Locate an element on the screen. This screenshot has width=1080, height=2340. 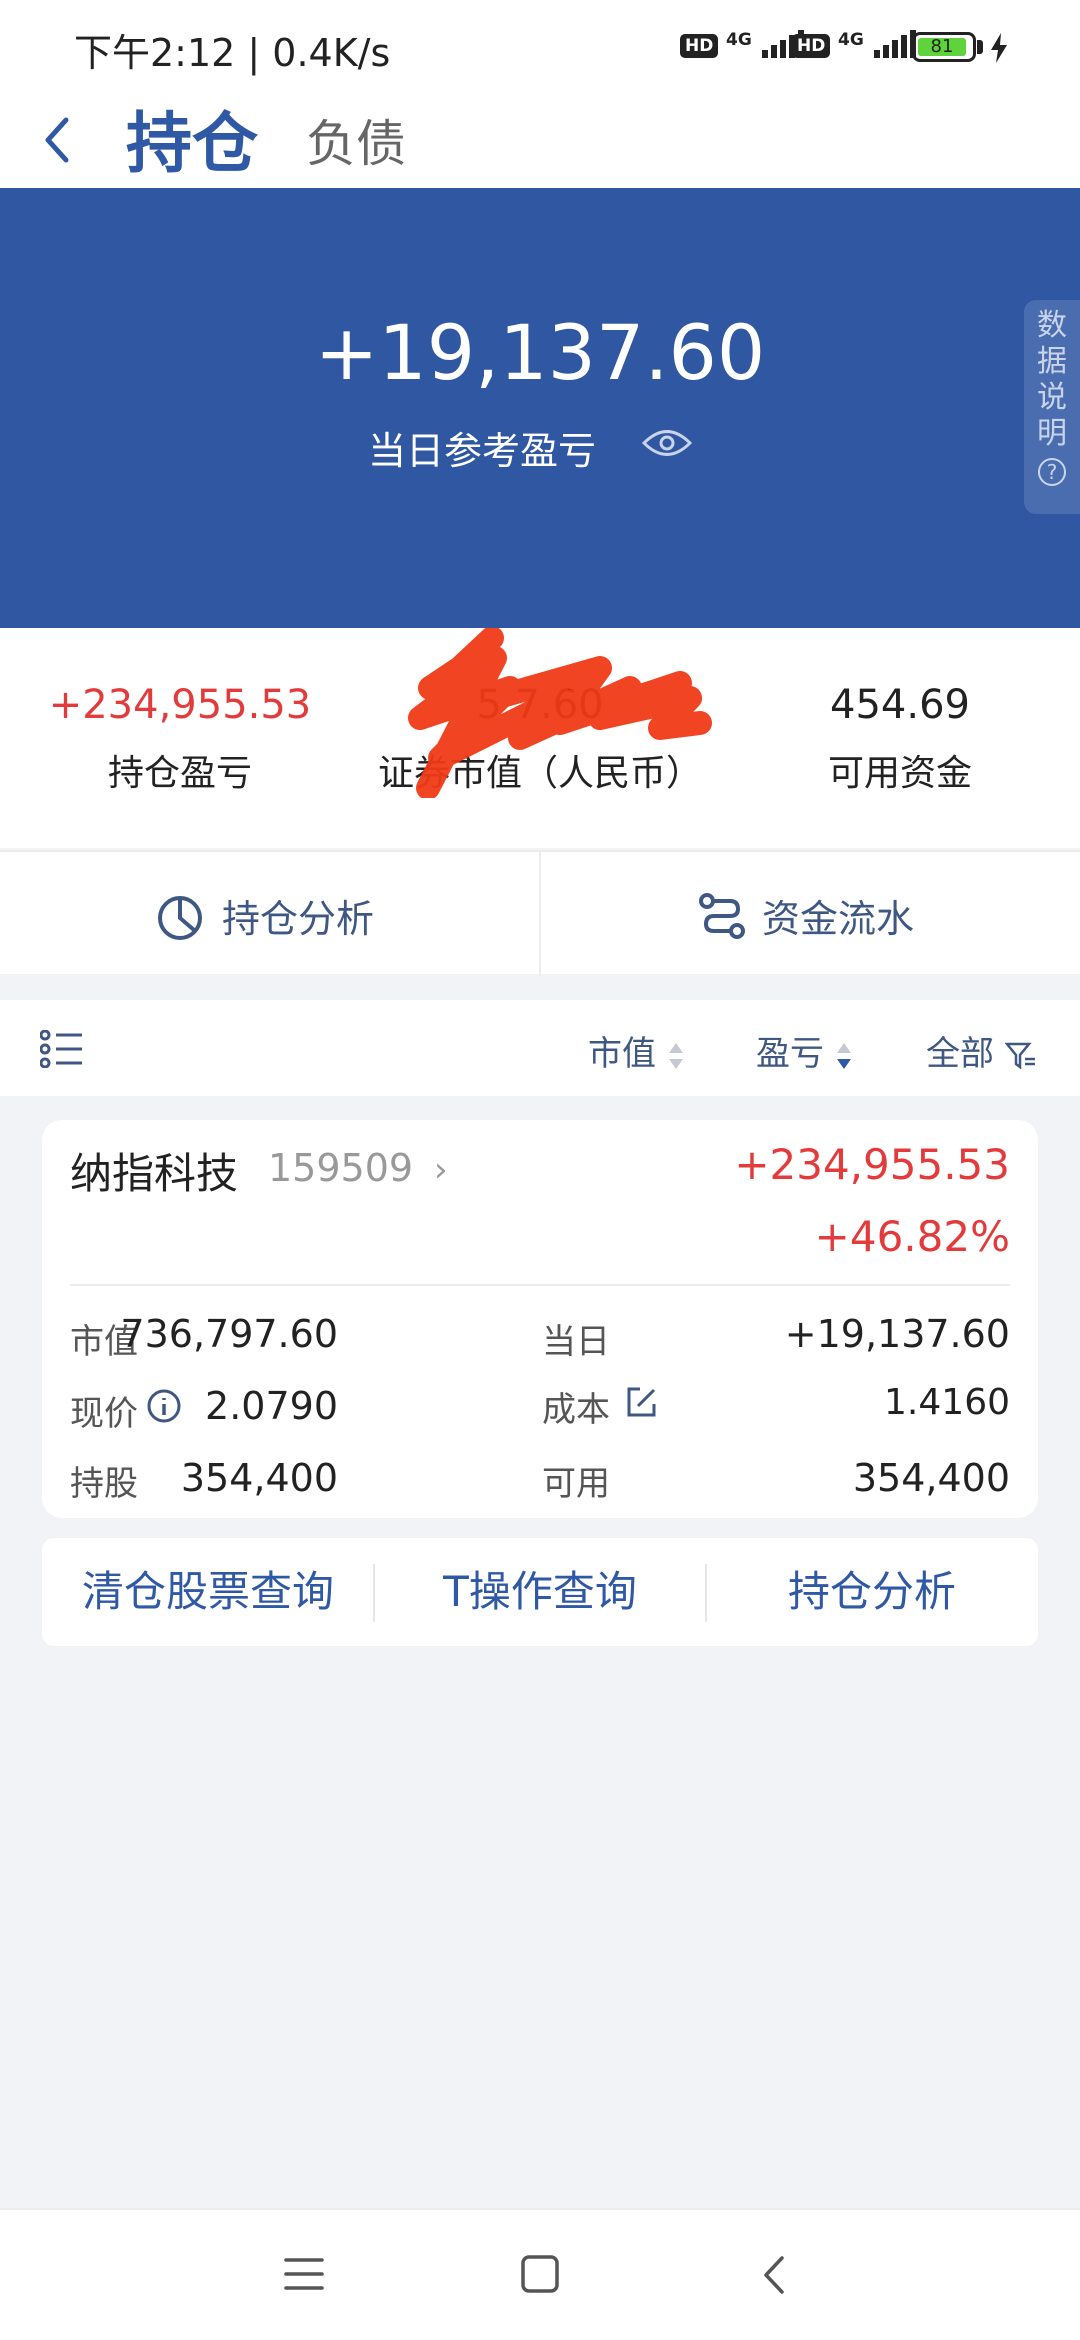
stock-name: 纳指科技 is located at coordinates (154, 1173).